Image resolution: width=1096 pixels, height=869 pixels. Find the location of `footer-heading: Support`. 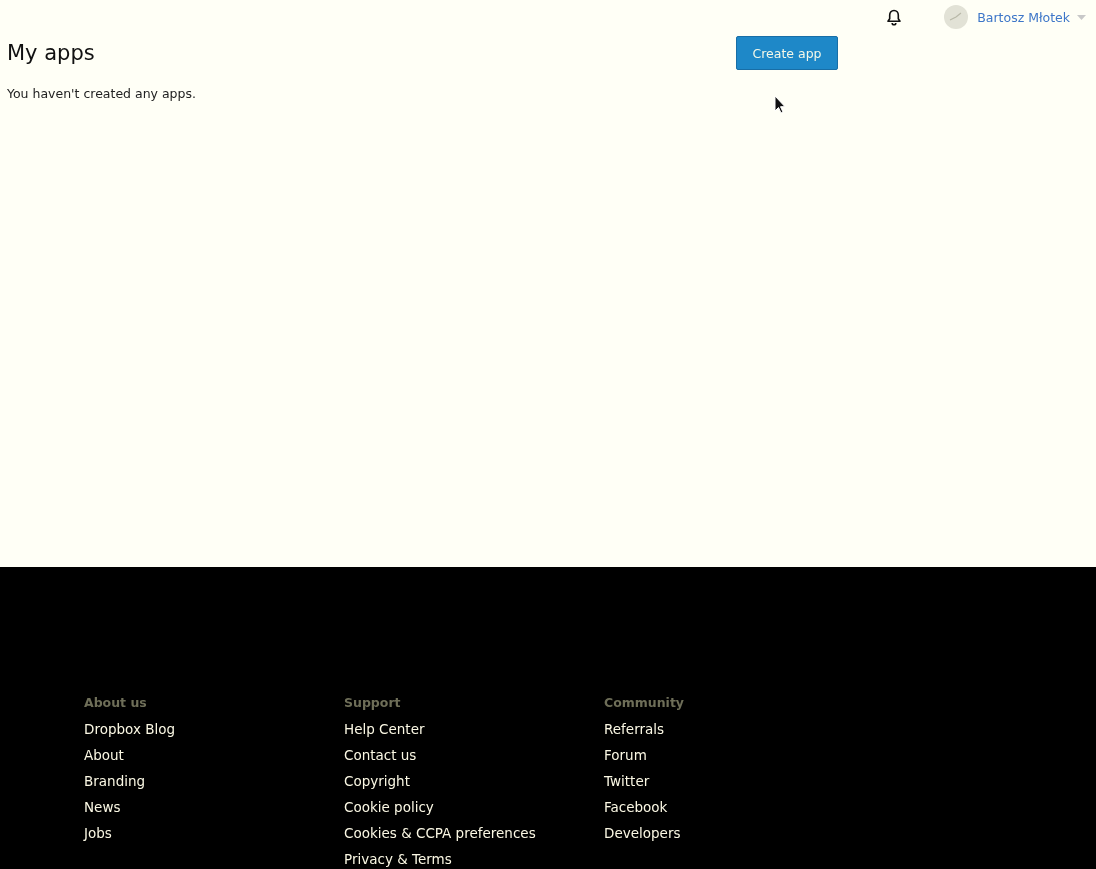

footer-heading: Support is located at coordinates (373, 703).